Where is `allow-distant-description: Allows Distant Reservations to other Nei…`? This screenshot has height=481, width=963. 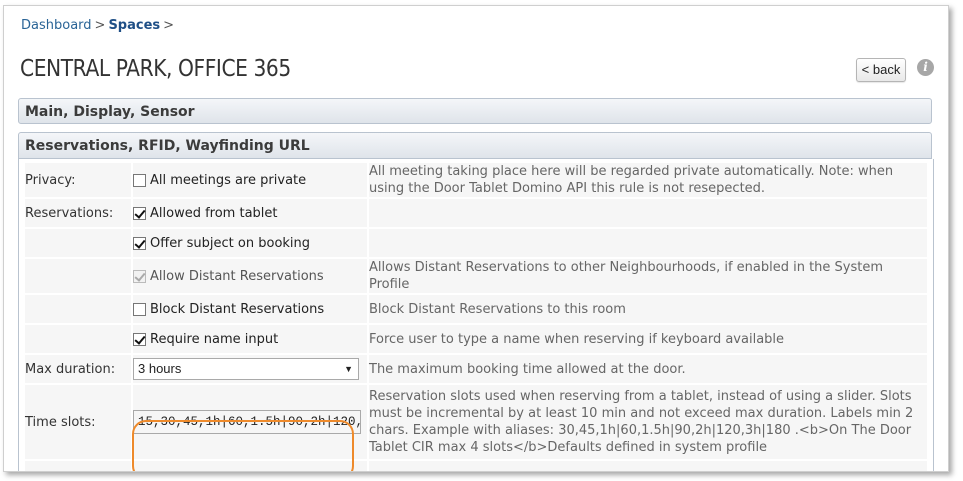
allow-distant-description: Allows Distant Reservations to other Nei… is located at coordinates (648, 277).